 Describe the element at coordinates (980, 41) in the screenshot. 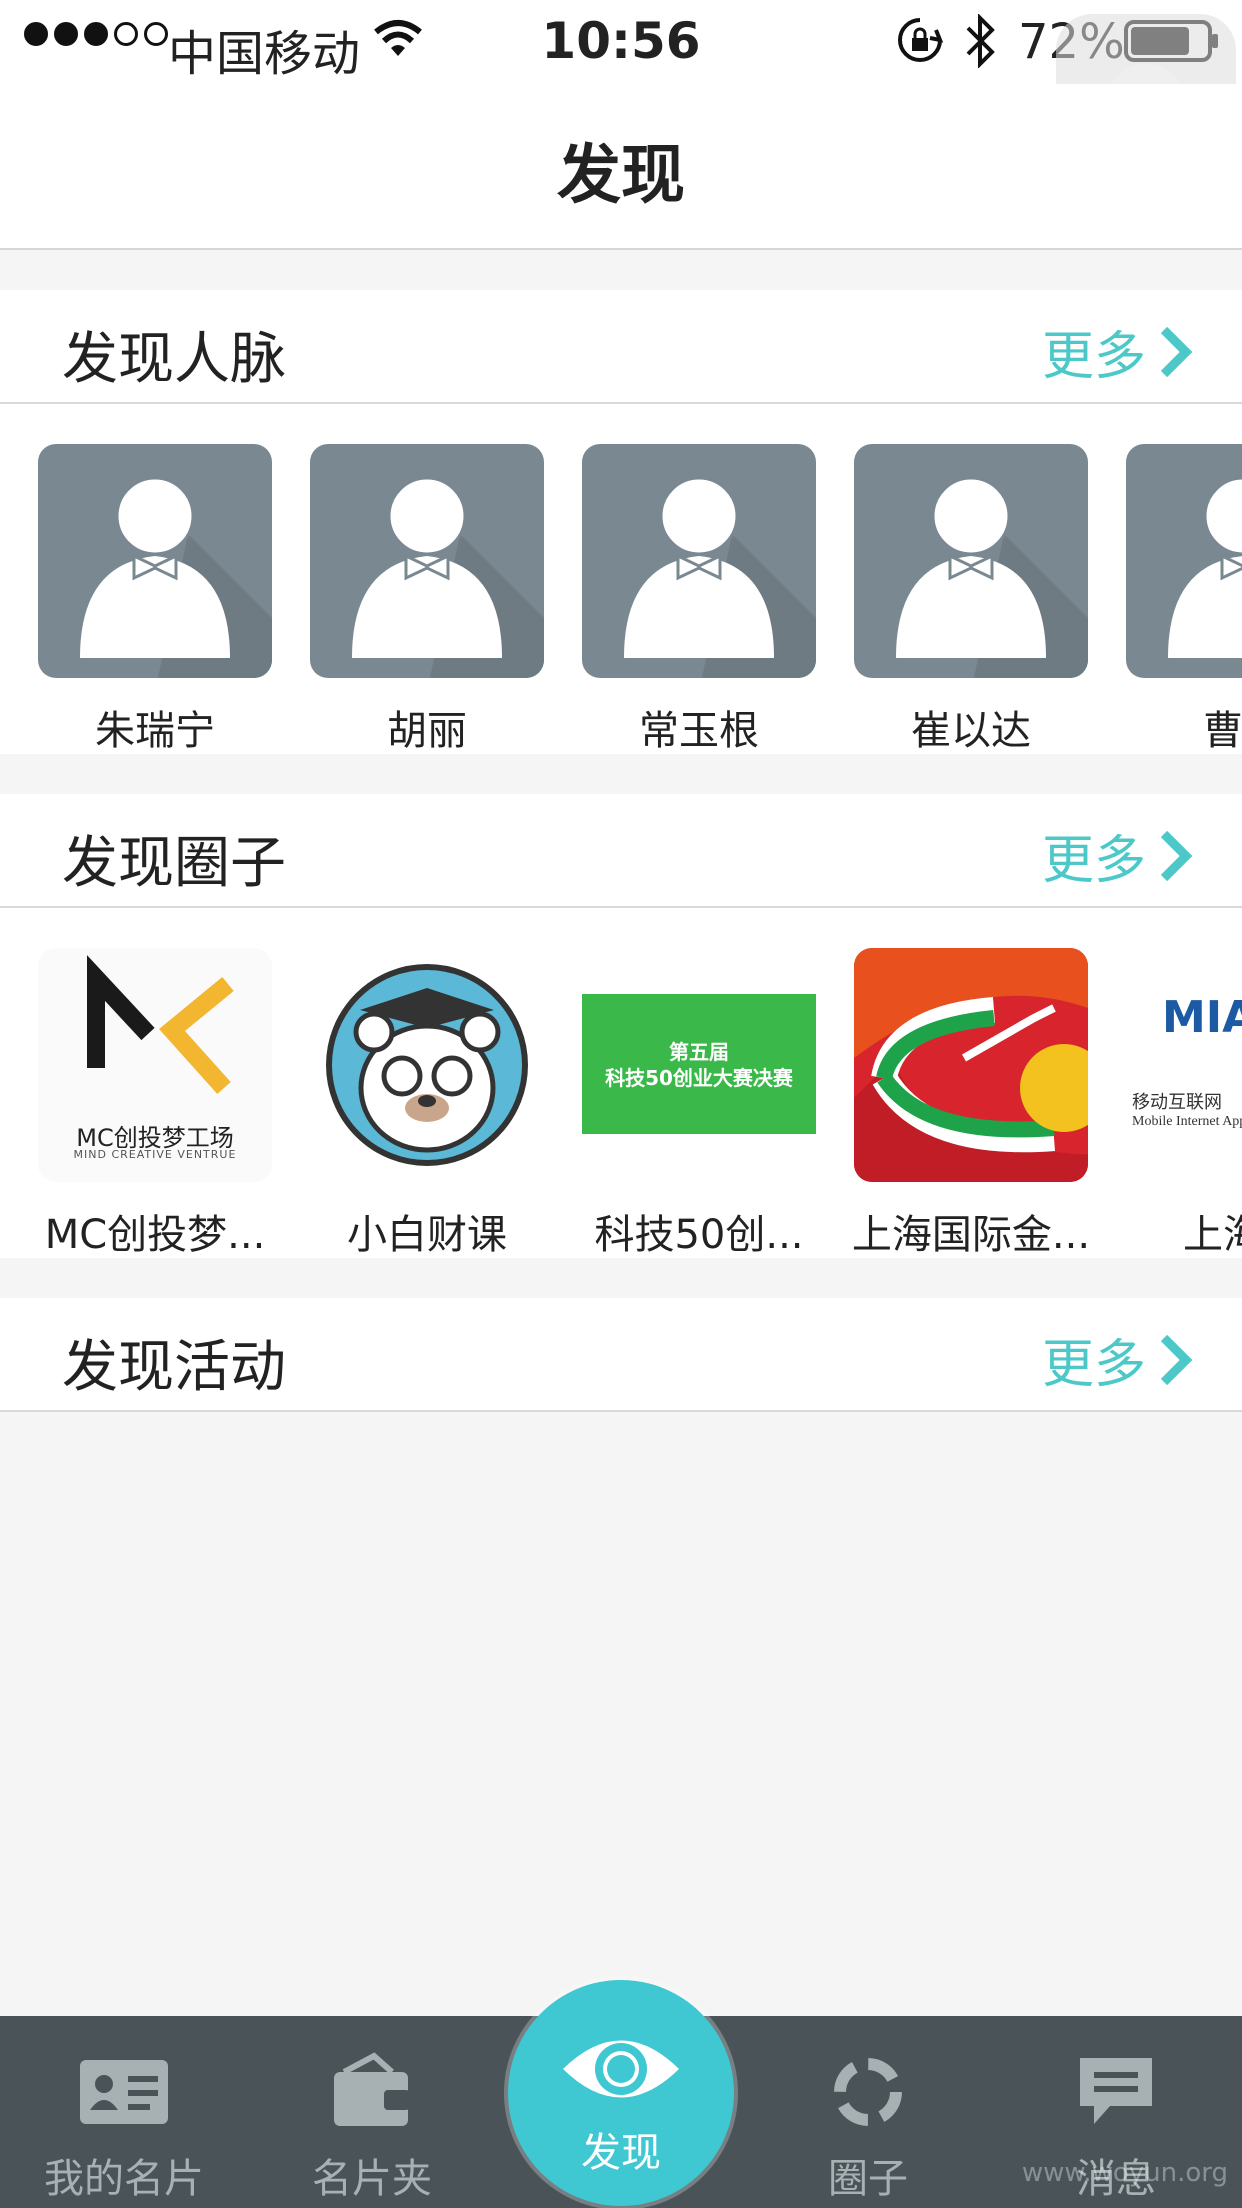

I see `bluetooth-icon` at that location.